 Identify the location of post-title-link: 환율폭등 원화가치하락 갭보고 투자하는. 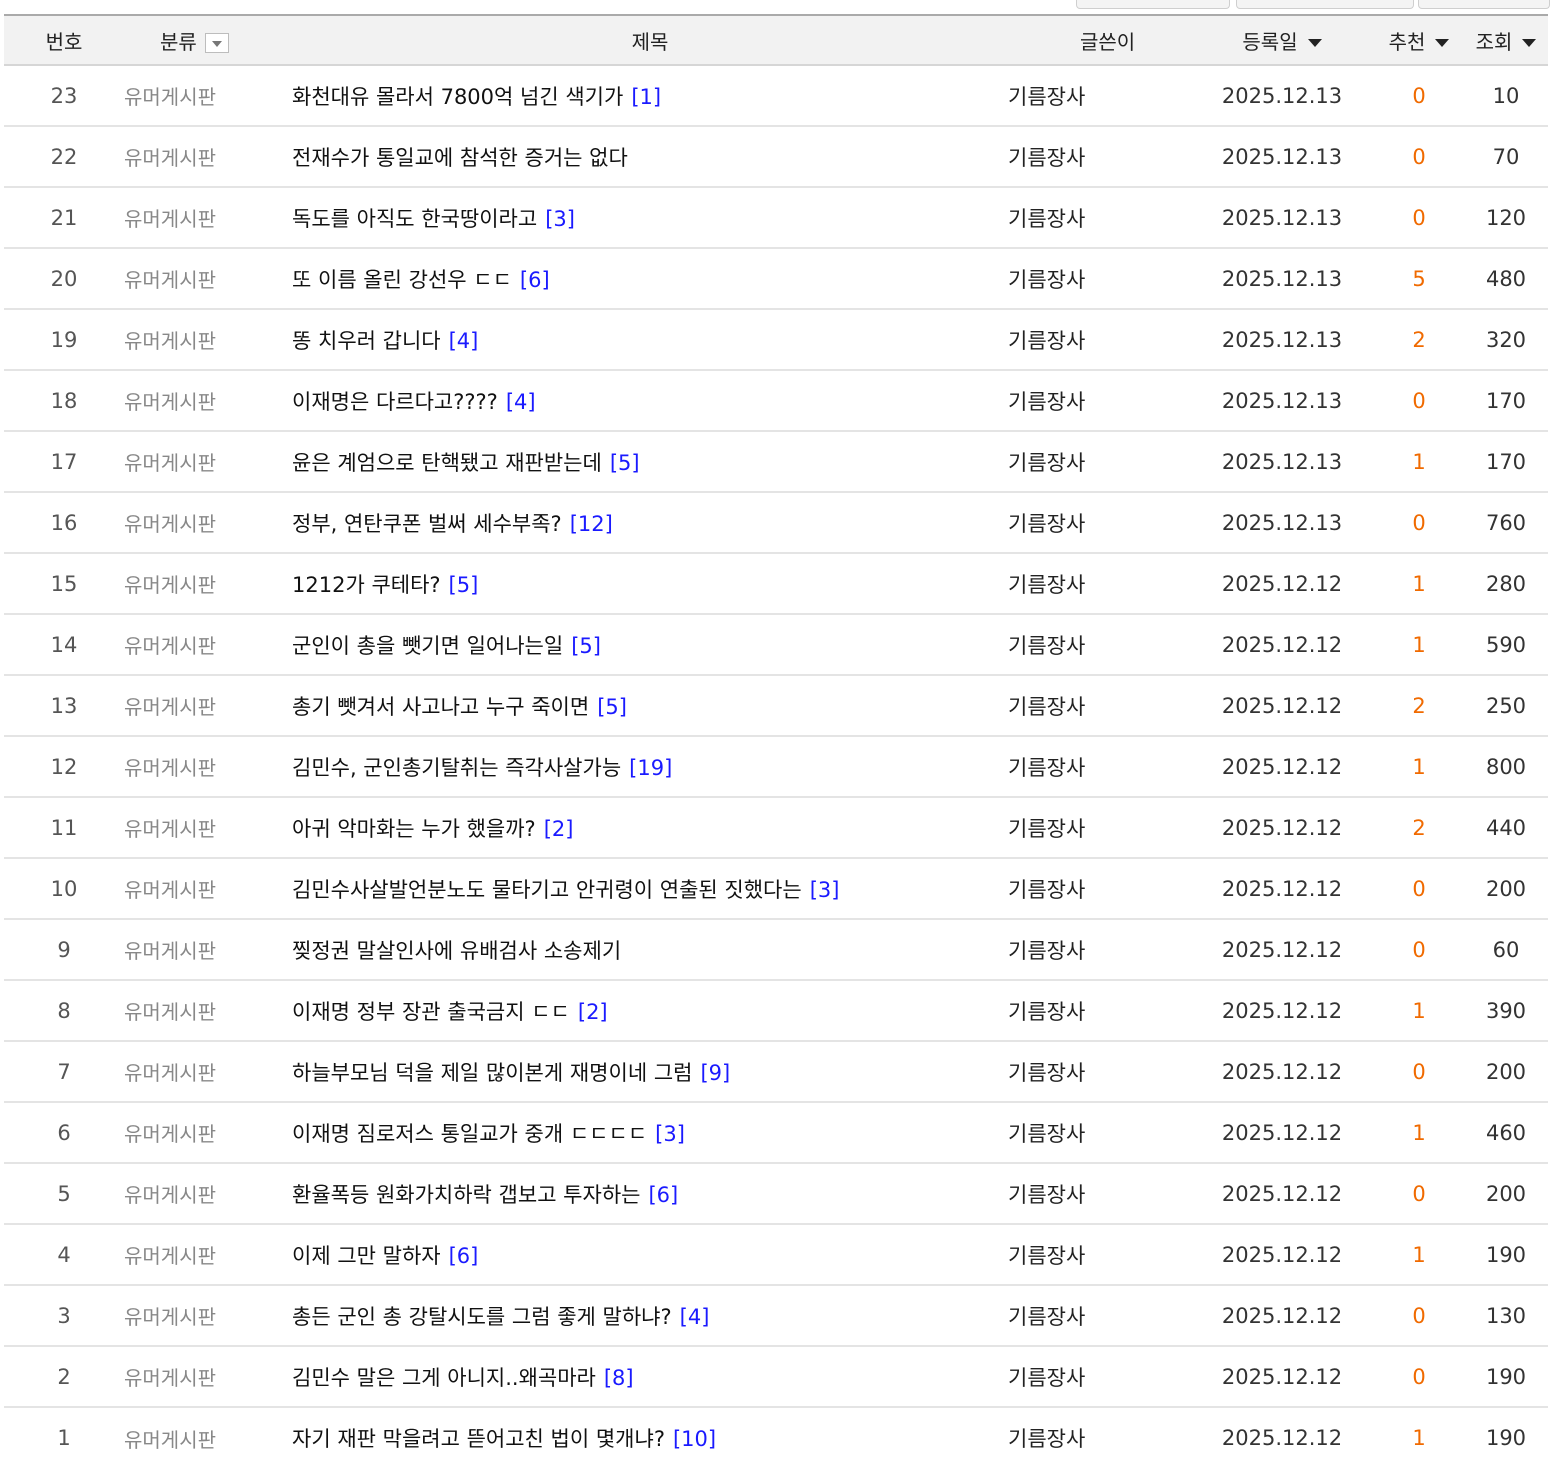
(466, 1195).